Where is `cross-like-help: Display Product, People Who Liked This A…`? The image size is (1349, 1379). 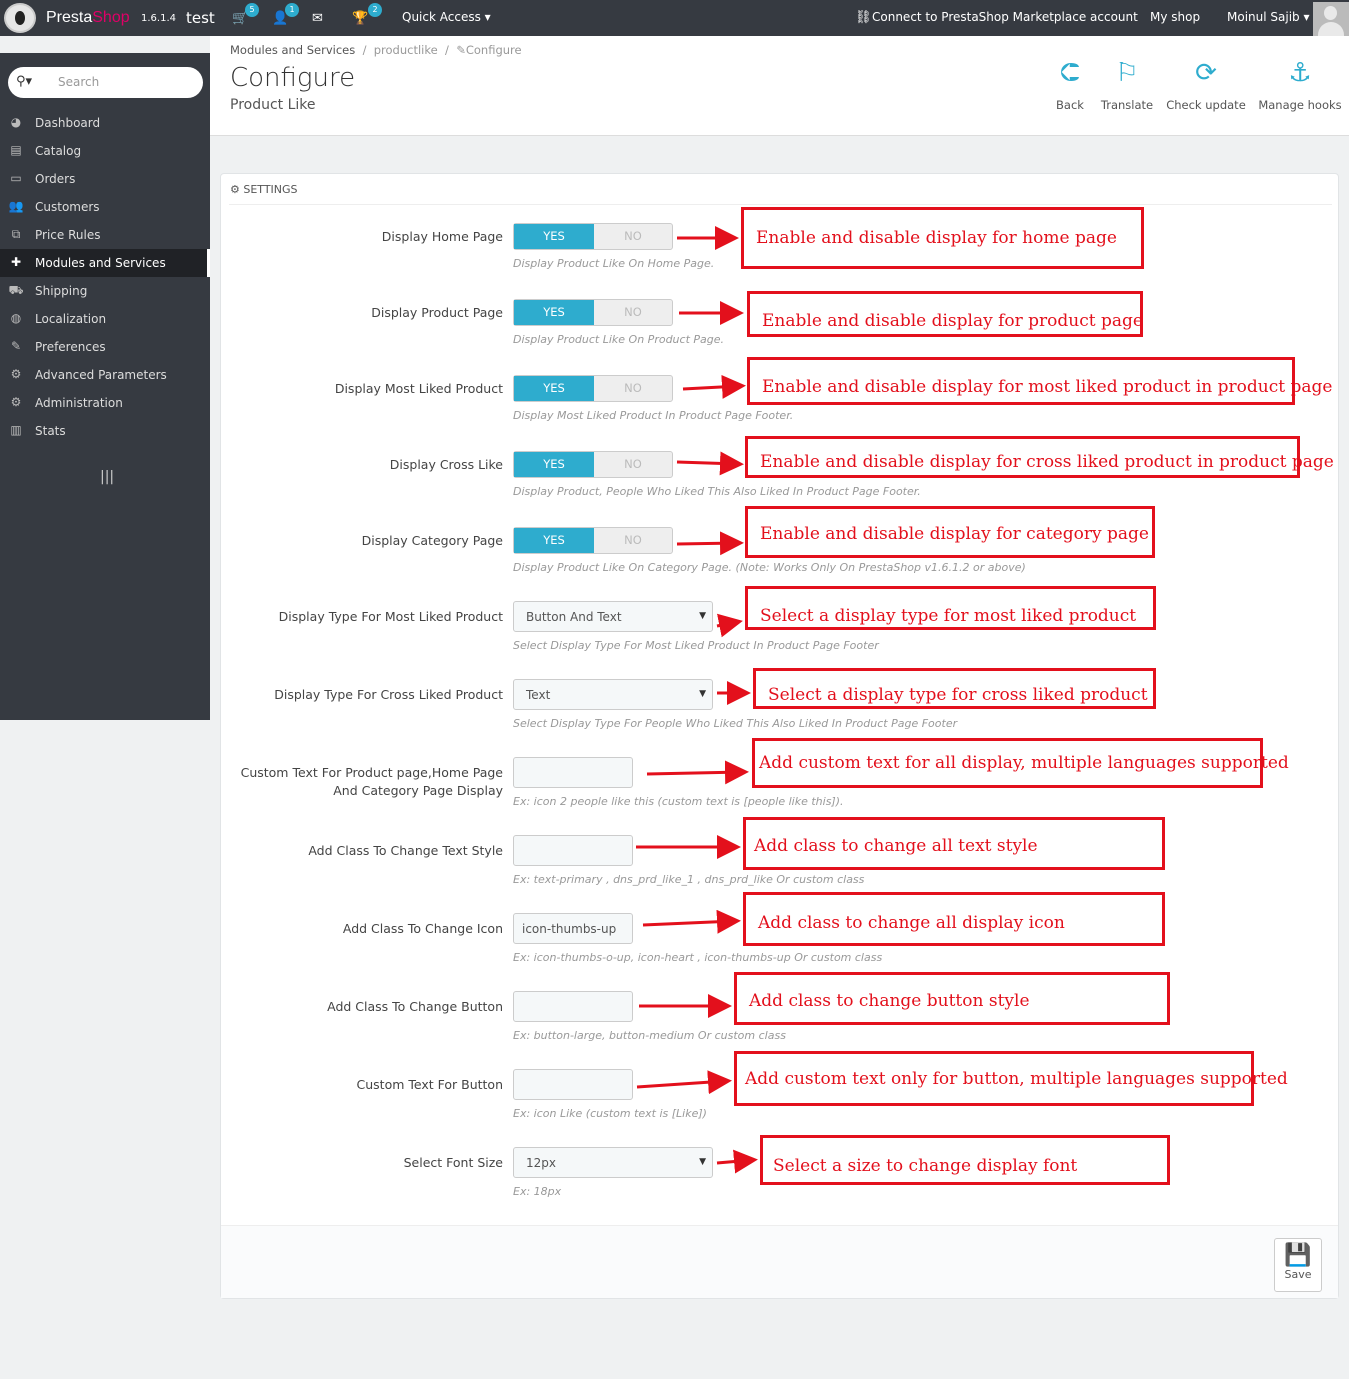 cross-like-help: Display Product, People Who Liked This A… is located at coordinates (717, 491).